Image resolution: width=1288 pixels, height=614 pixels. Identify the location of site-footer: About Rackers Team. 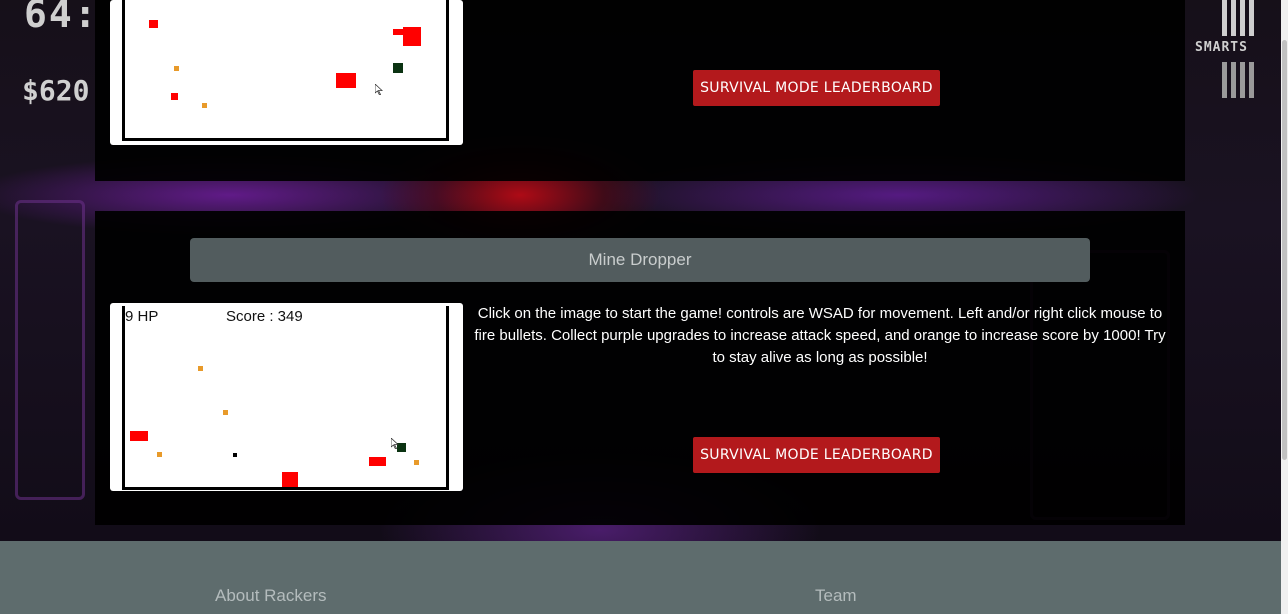
(640, 577).